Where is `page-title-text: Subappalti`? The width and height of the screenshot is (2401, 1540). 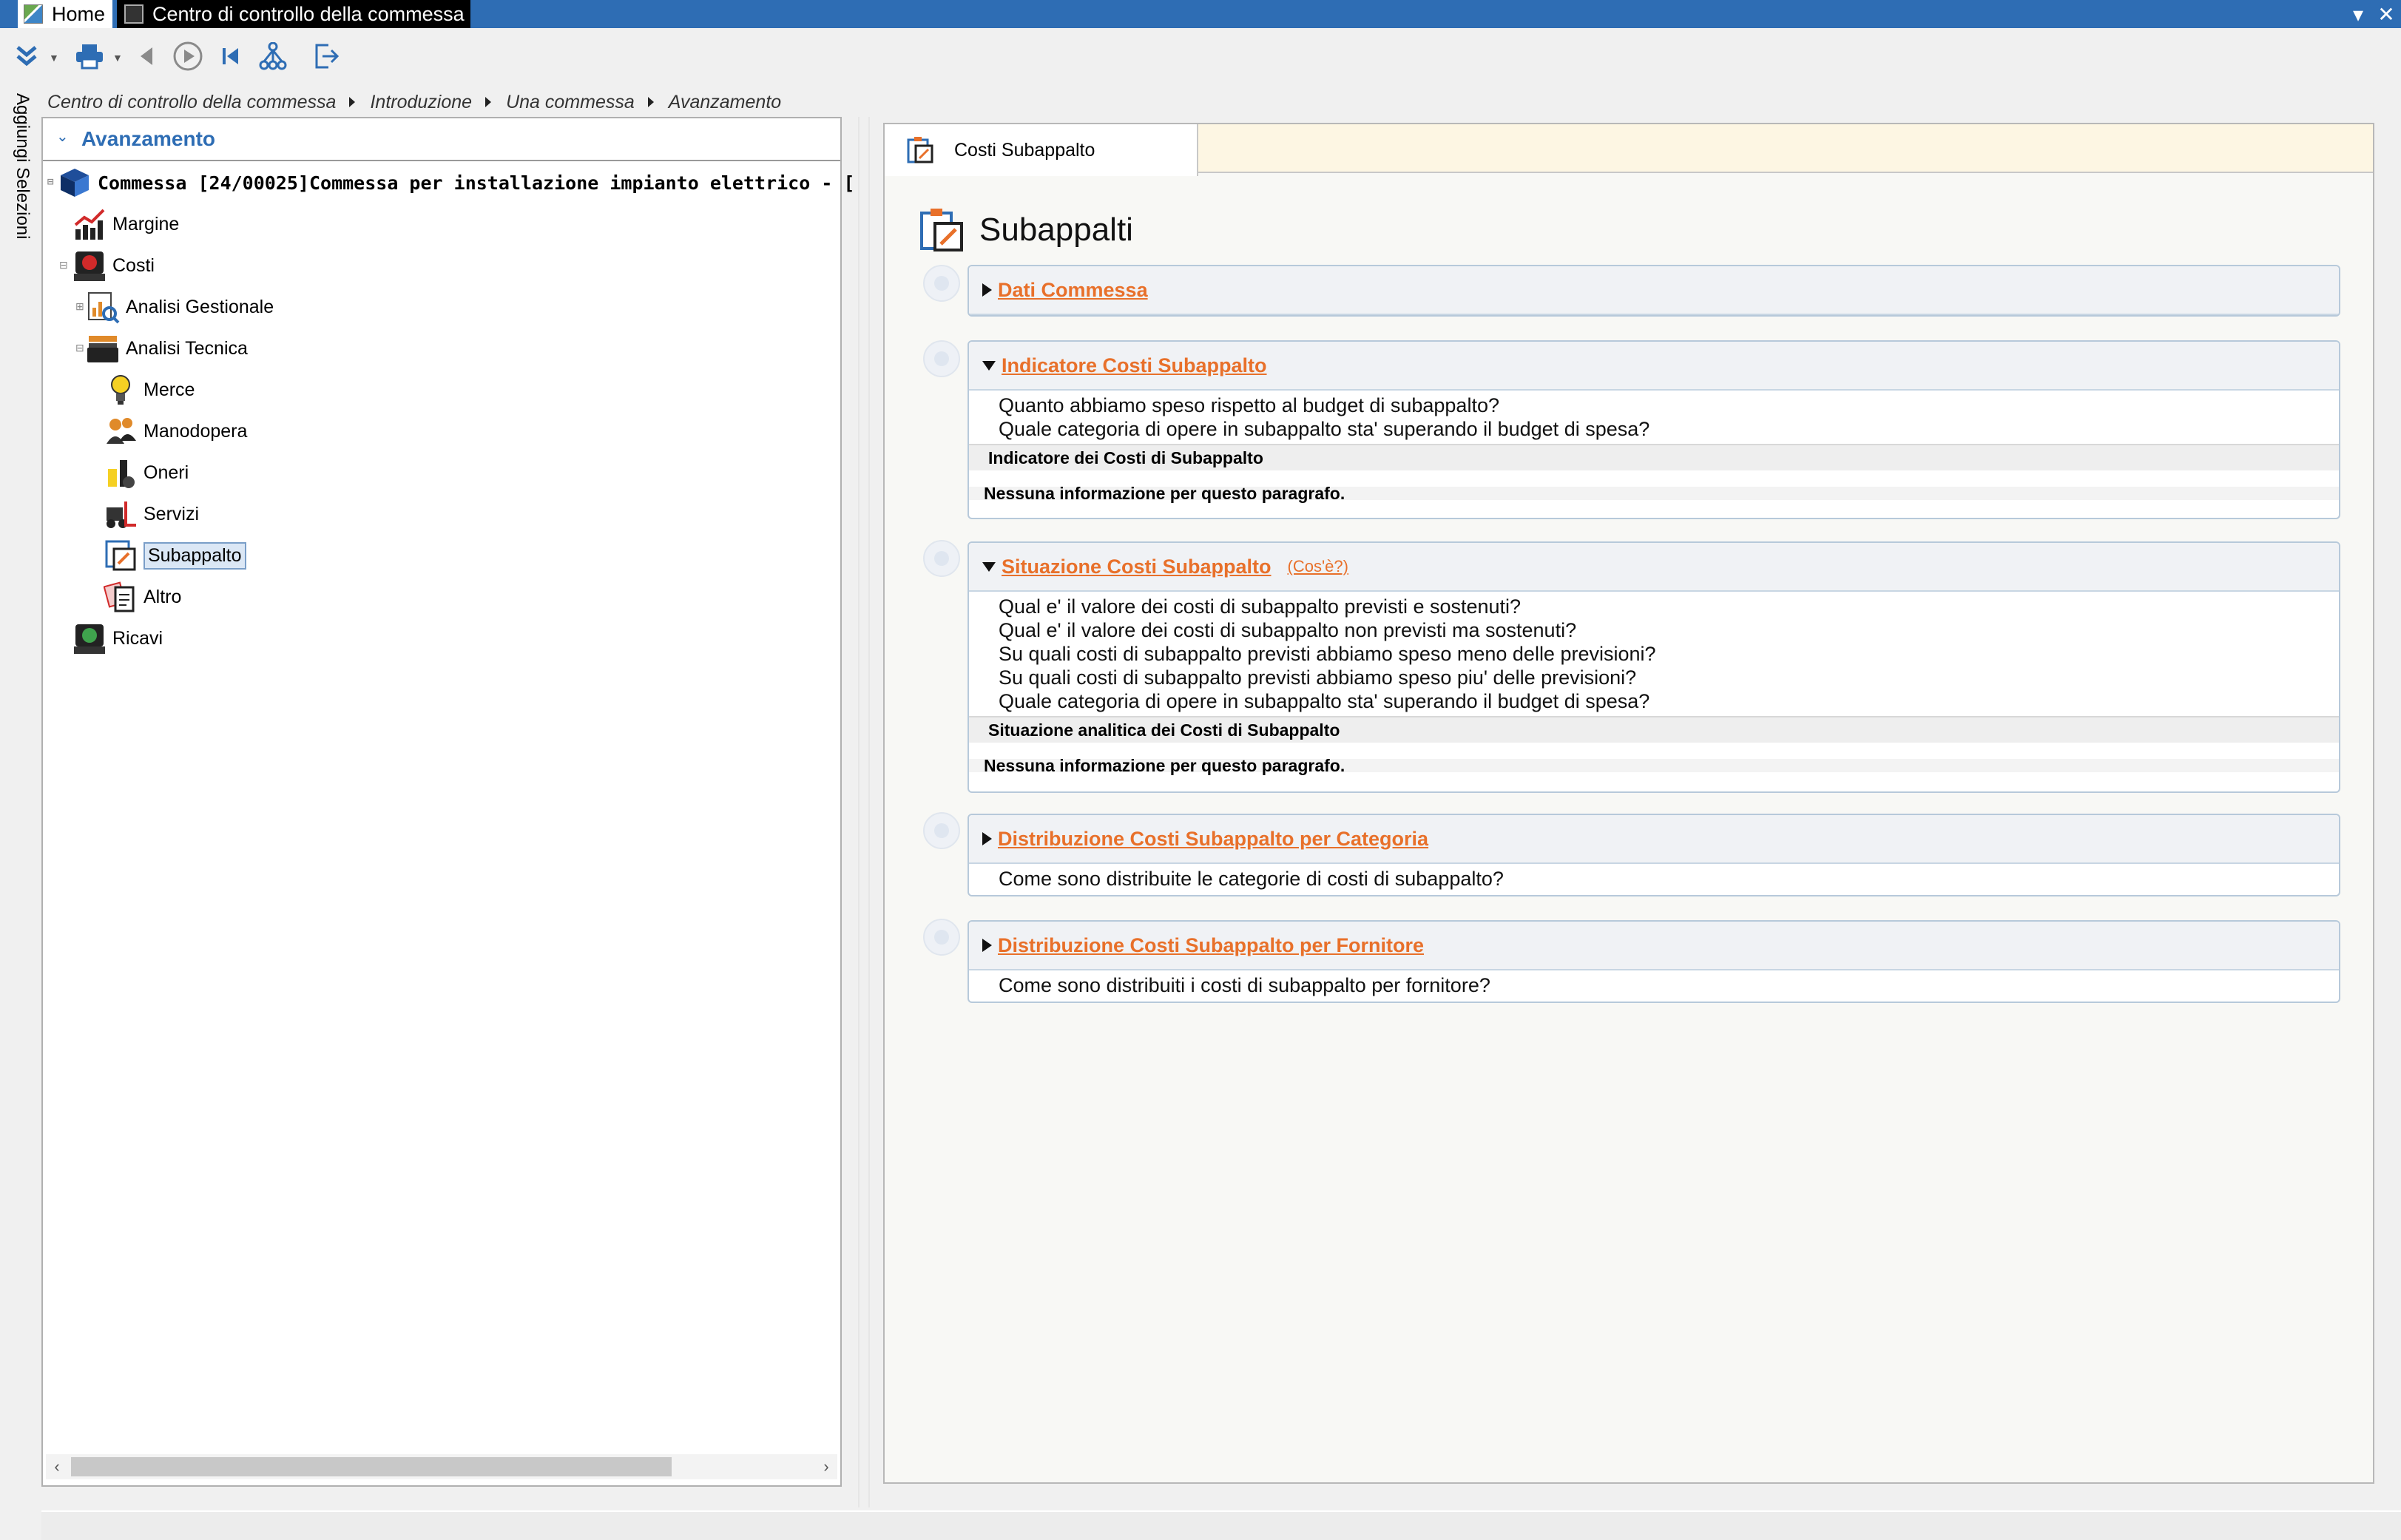
page-title-text: Subappalti is located at coordinates (1056, 230).